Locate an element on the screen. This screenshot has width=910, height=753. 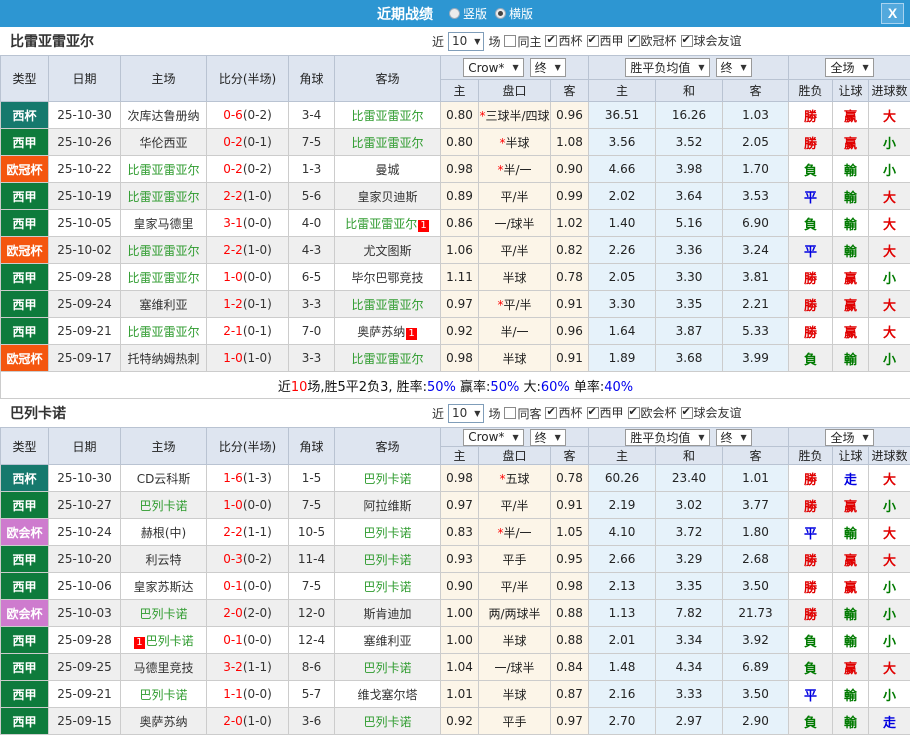
result-cell: 負 is located at coordinates (811, 358).